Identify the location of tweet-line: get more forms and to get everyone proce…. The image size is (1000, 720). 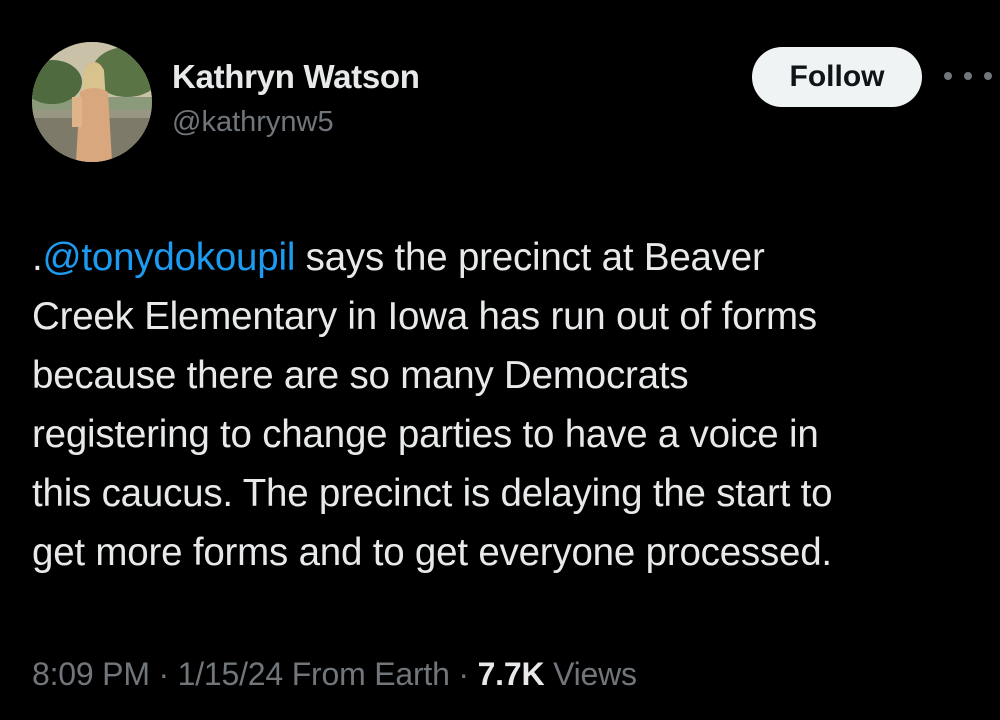
(432, 552).